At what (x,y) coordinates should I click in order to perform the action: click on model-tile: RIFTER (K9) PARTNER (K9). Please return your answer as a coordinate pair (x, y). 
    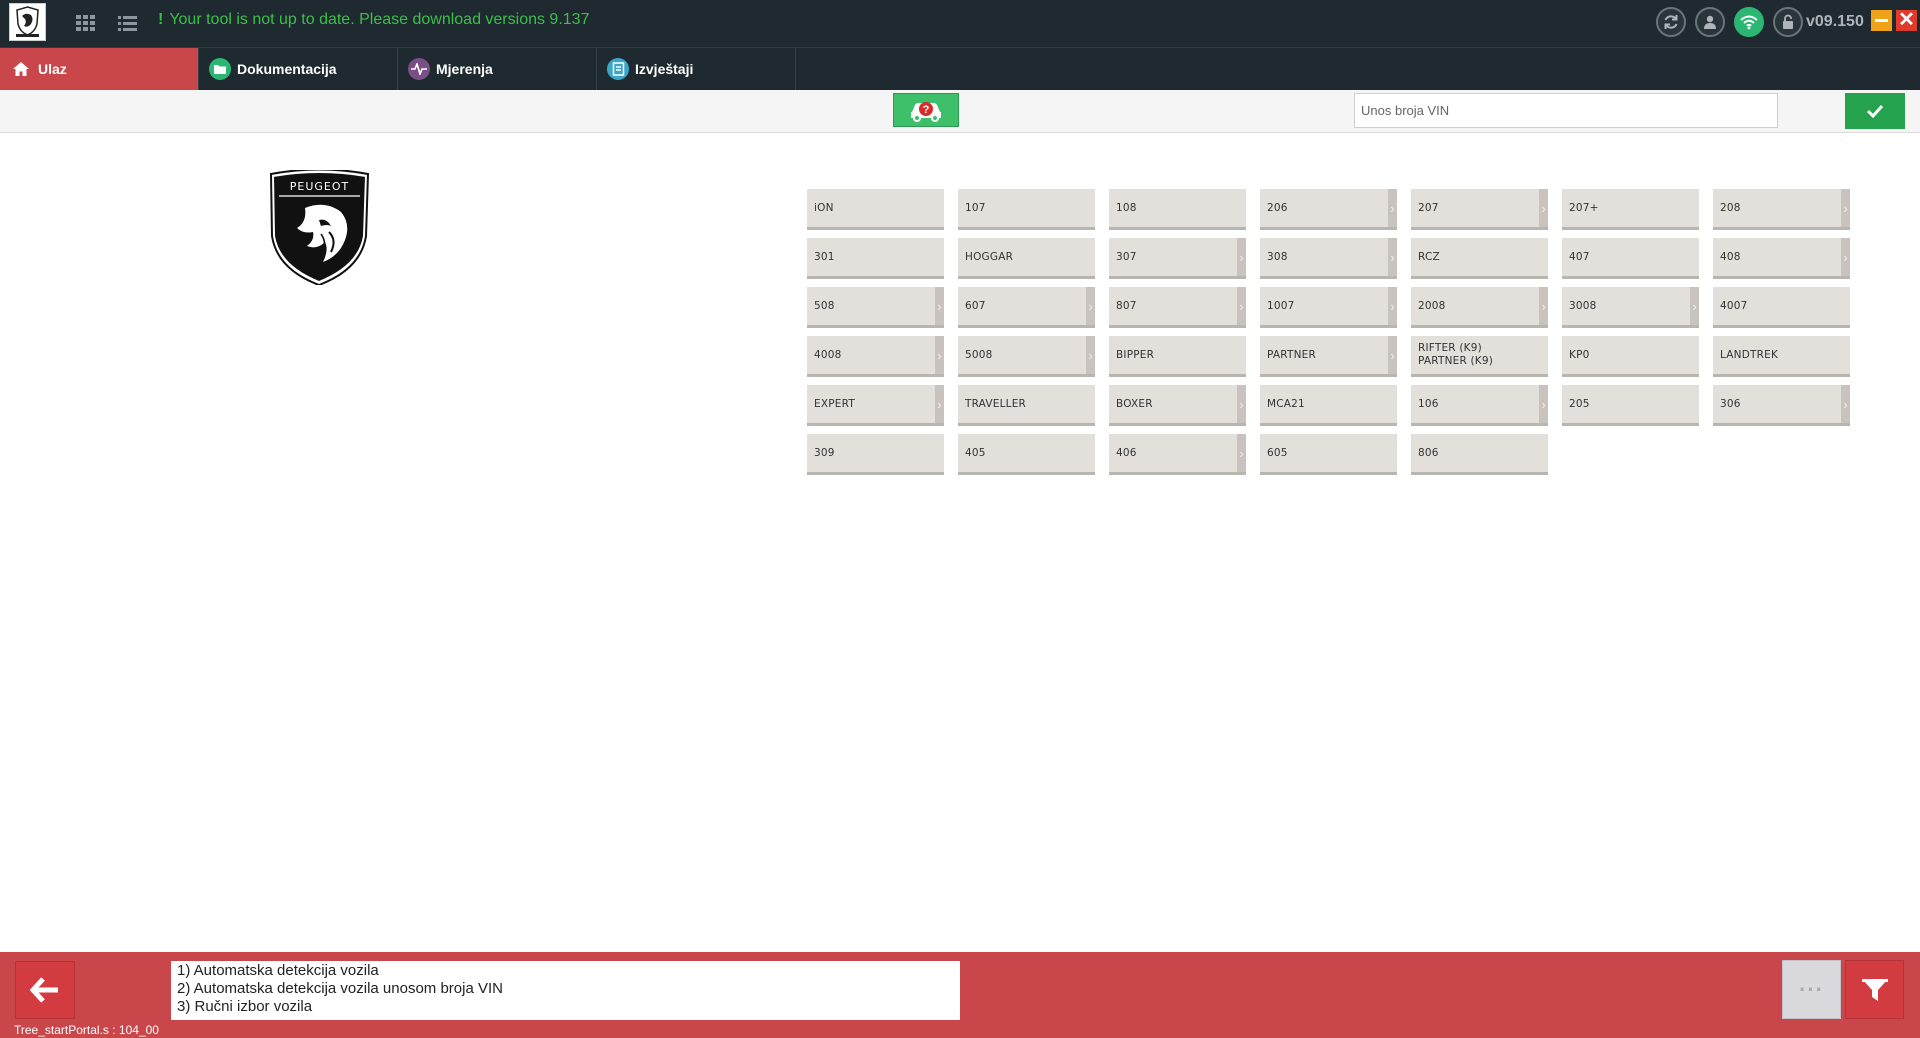
    Looking at the image, I should click on (1479, 356).